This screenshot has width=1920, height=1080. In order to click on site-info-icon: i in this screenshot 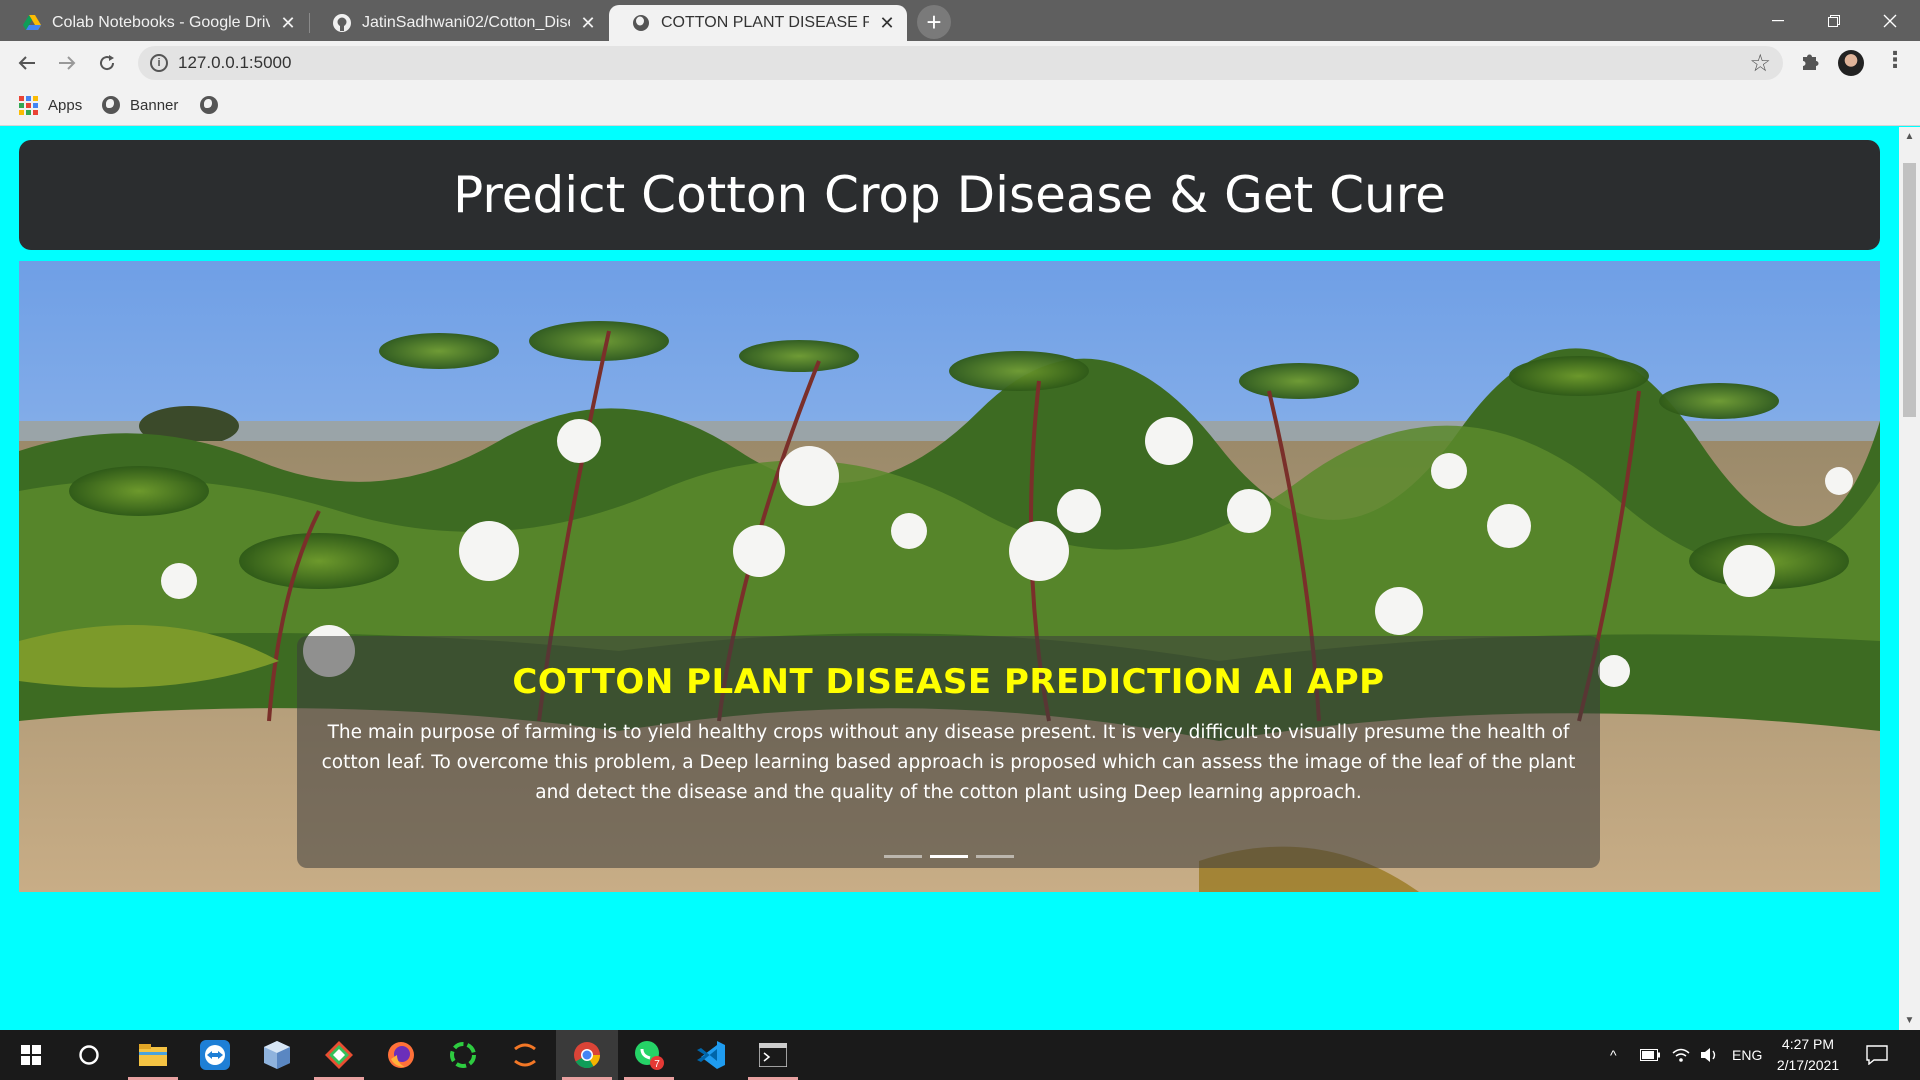, I will do `click(159, 63)`.